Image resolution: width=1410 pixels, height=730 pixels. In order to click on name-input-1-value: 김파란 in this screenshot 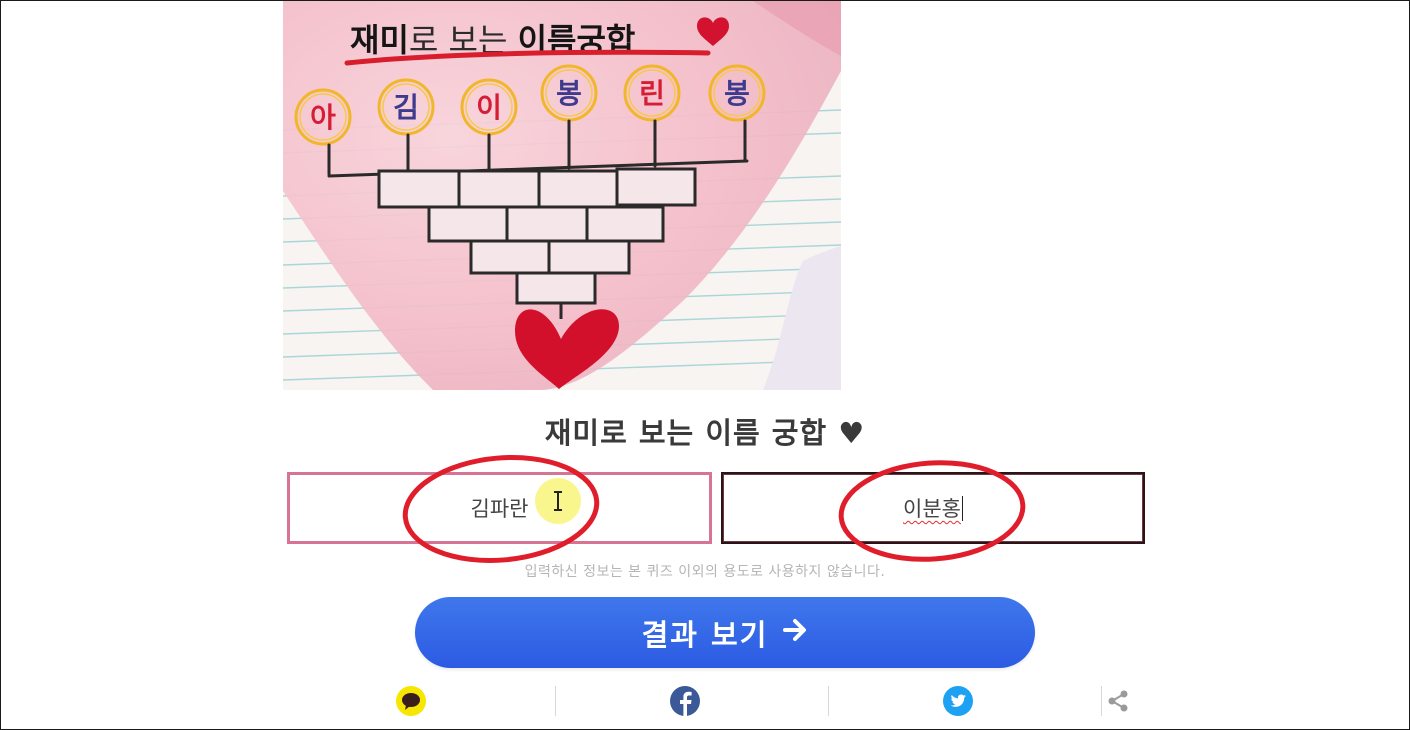, I will do `click(499, 509)`.